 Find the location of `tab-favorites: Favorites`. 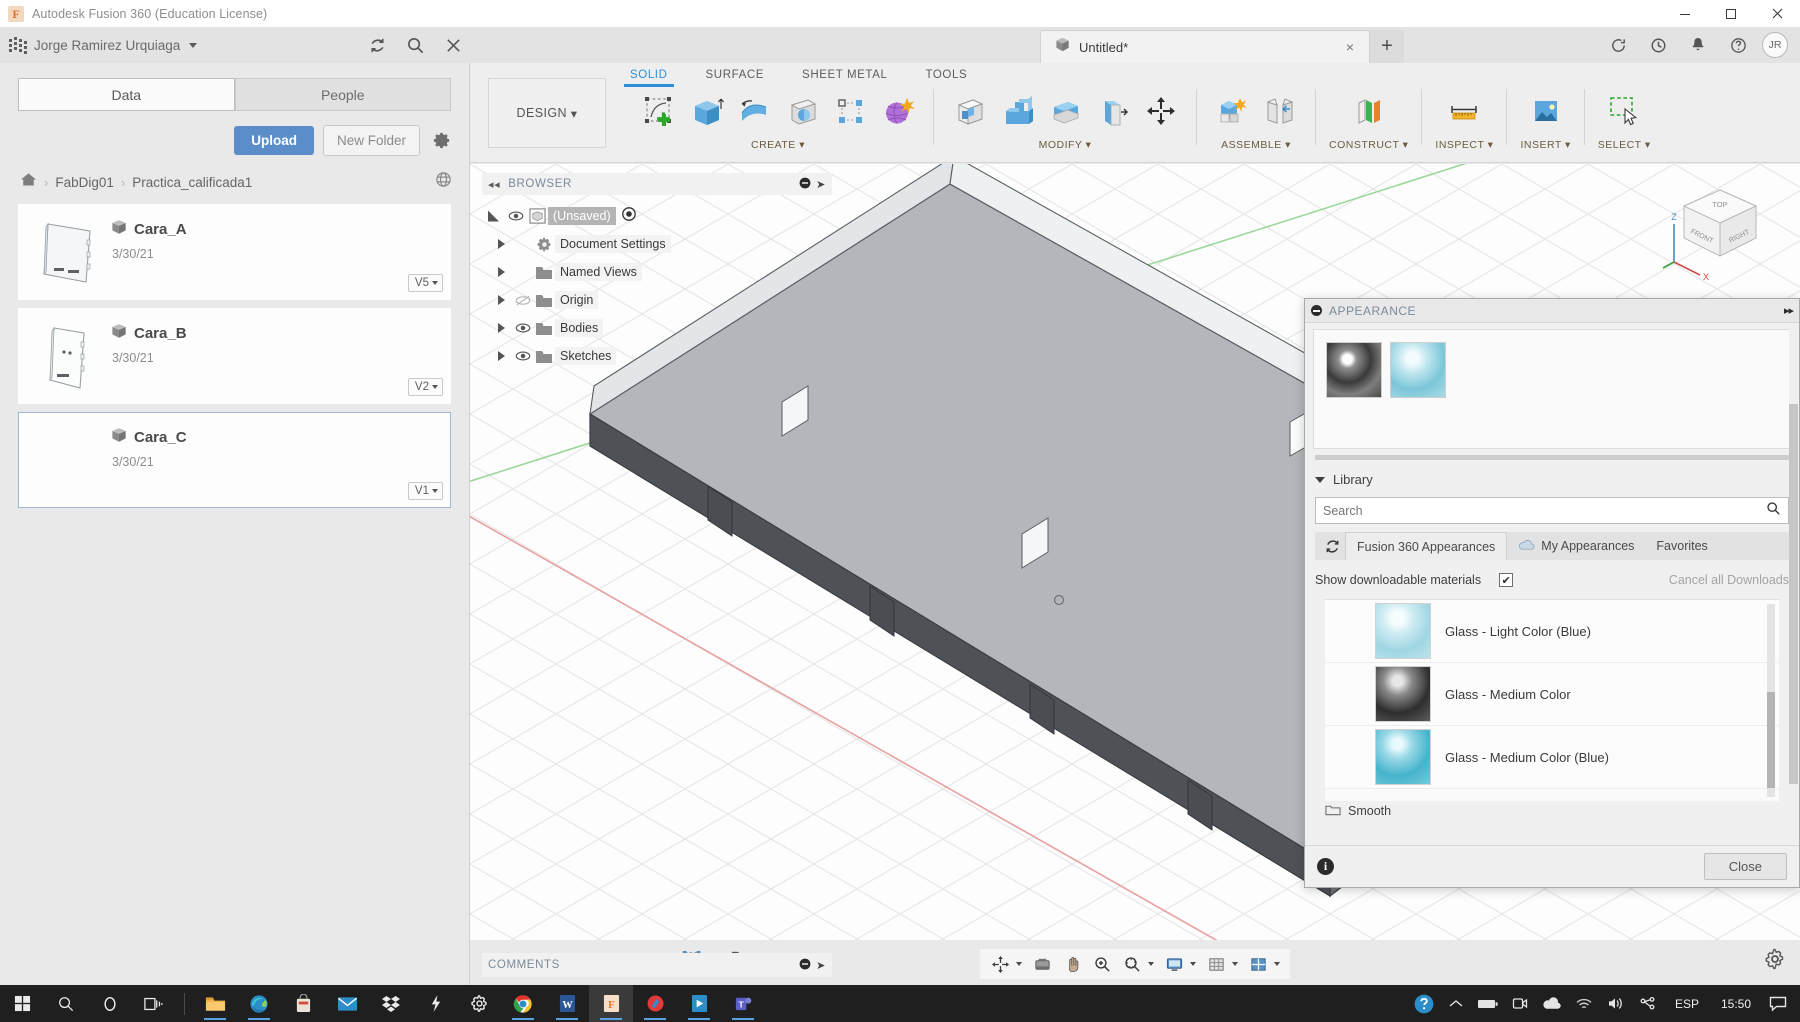

tab-favorites: Favorites is located at coordinates (1681, 546).